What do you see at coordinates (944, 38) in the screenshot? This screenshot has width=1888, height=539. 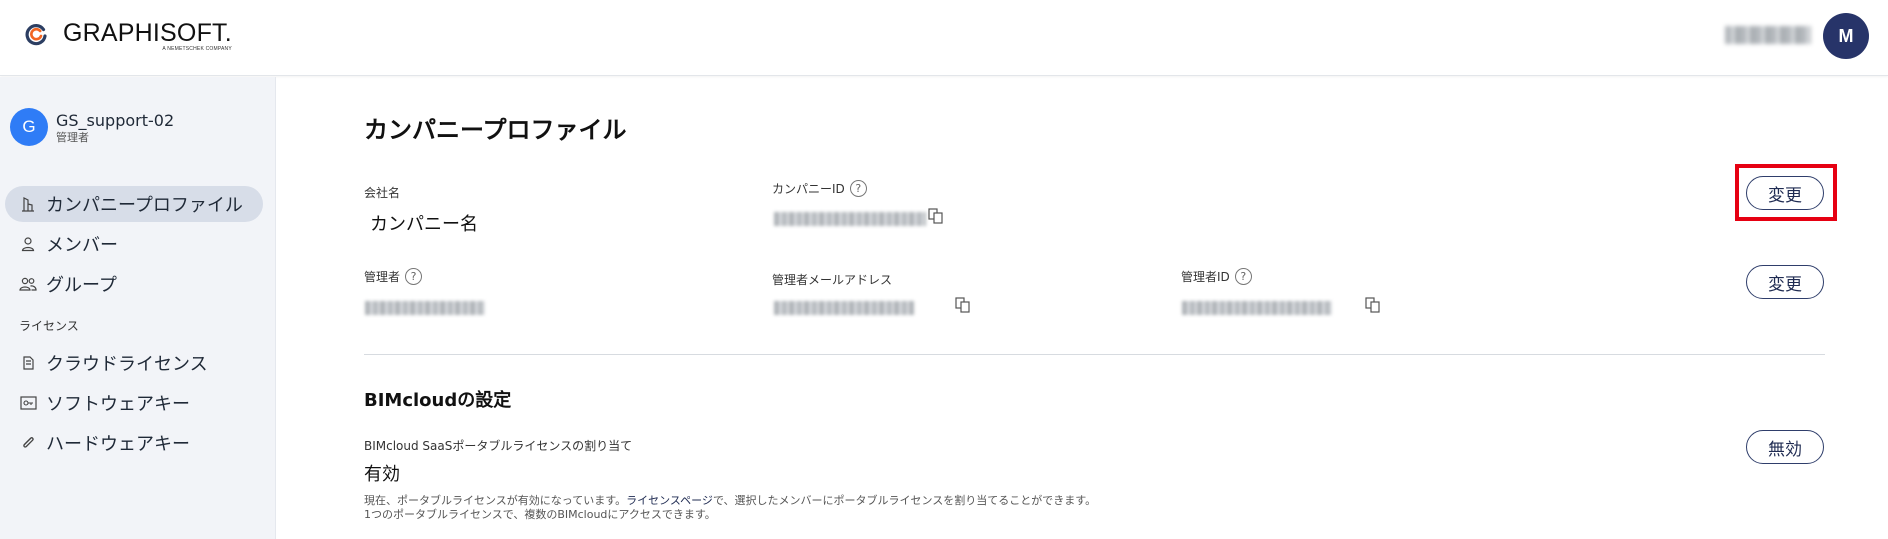 I see `top-header: GRAPHISOFT. A NEMETSCHEK COMPANY M` at bounding box center [944, 38].